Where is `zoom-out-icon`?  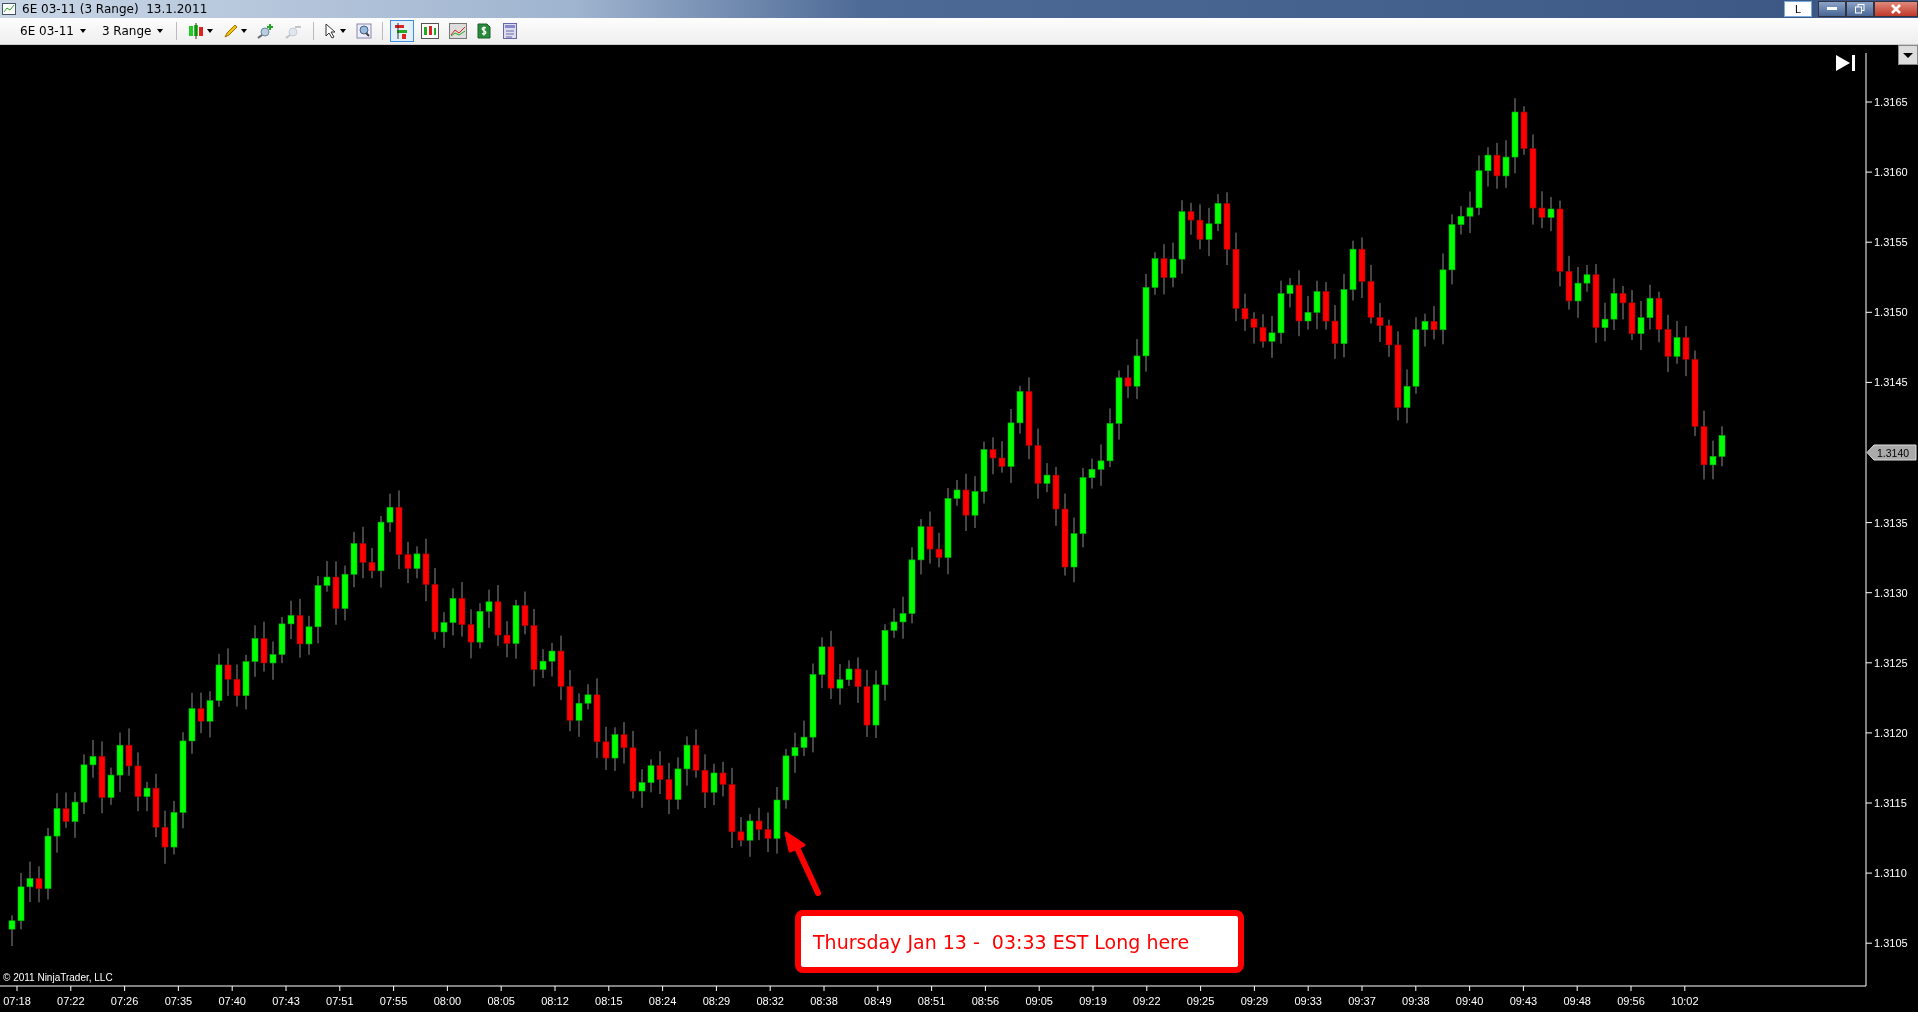 zoom-out-icon is located at coordinates (294, 31).